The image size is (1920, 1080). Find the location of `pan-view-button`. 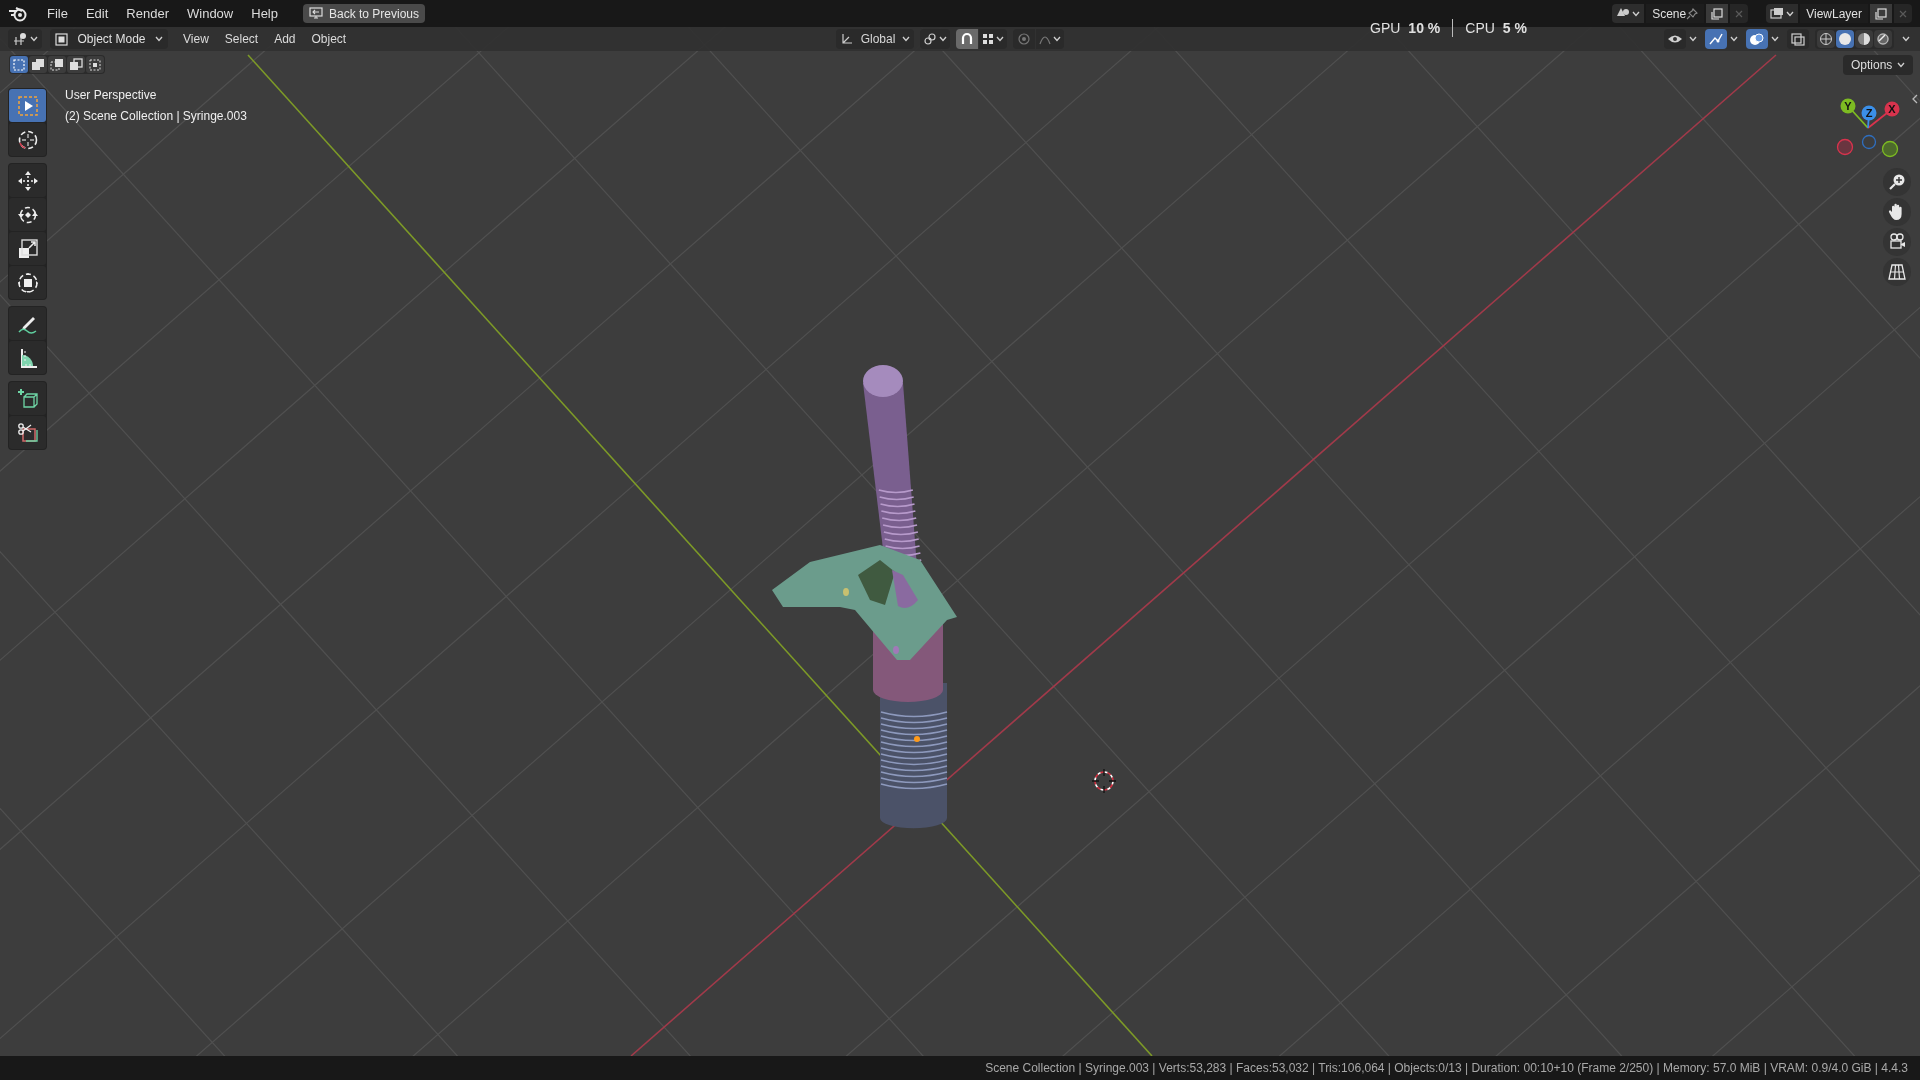

pan-view-button is located at coordinates (1897, 212).